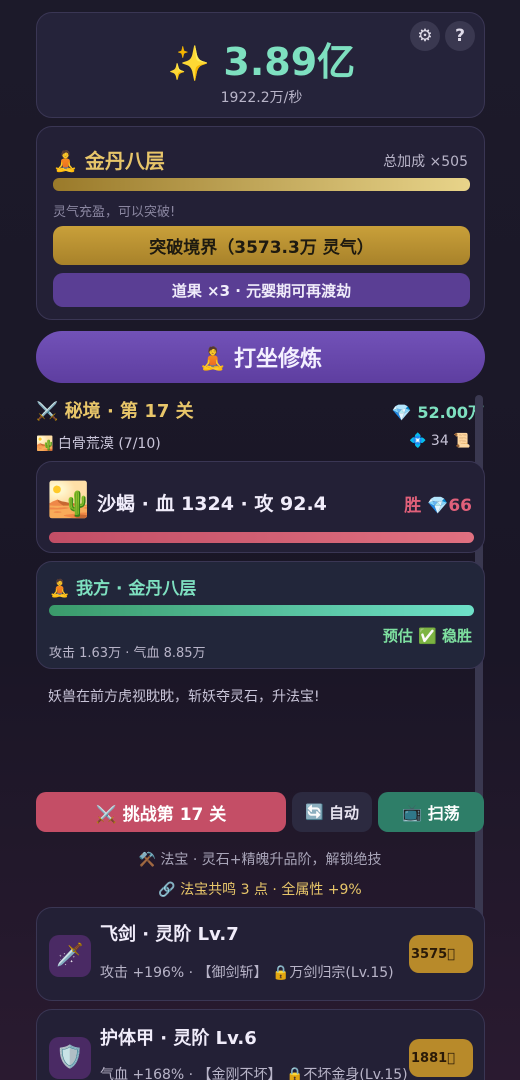  I want to click on player-hp-bar, so click(261, 610).